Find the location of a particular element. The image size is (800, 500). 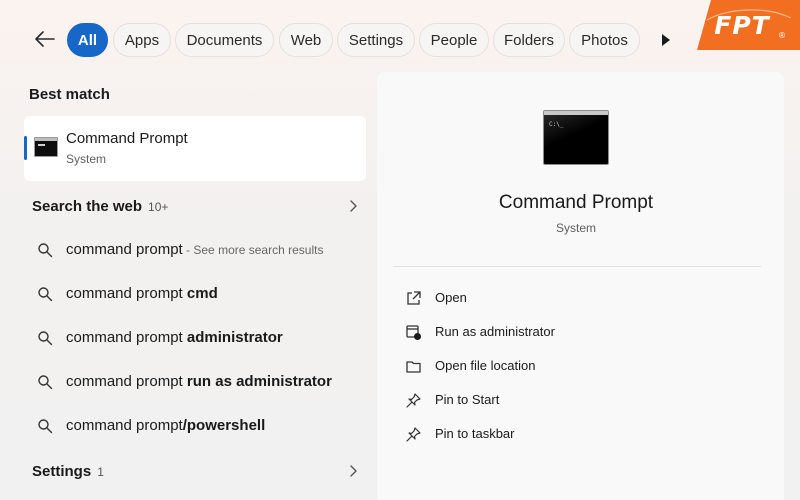

web-suggestion-3: command prompt administrator is located at coordinates (195, 338).